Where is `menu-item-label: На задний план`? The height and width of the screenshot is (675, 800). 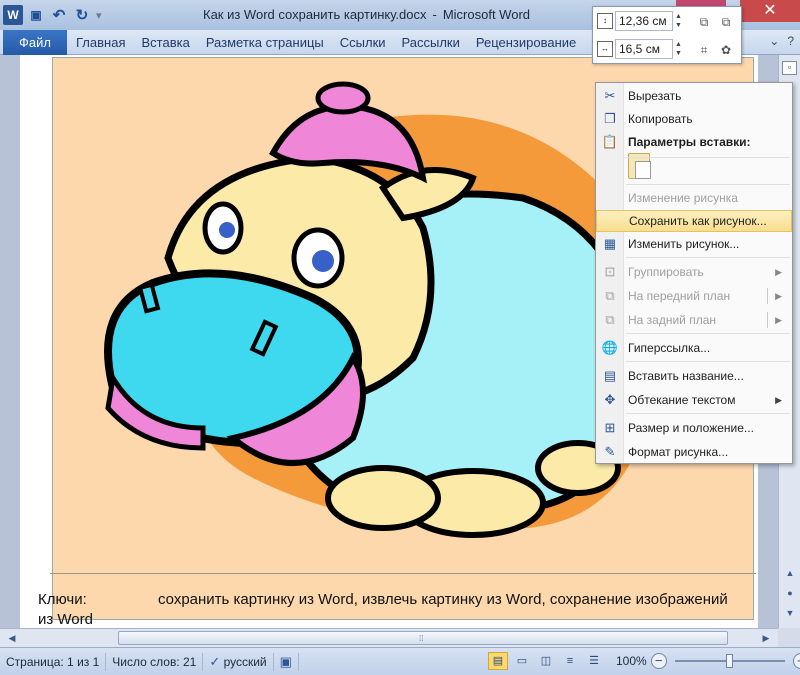
menu-item-label: На задний план is located at coordinates (672, 320).